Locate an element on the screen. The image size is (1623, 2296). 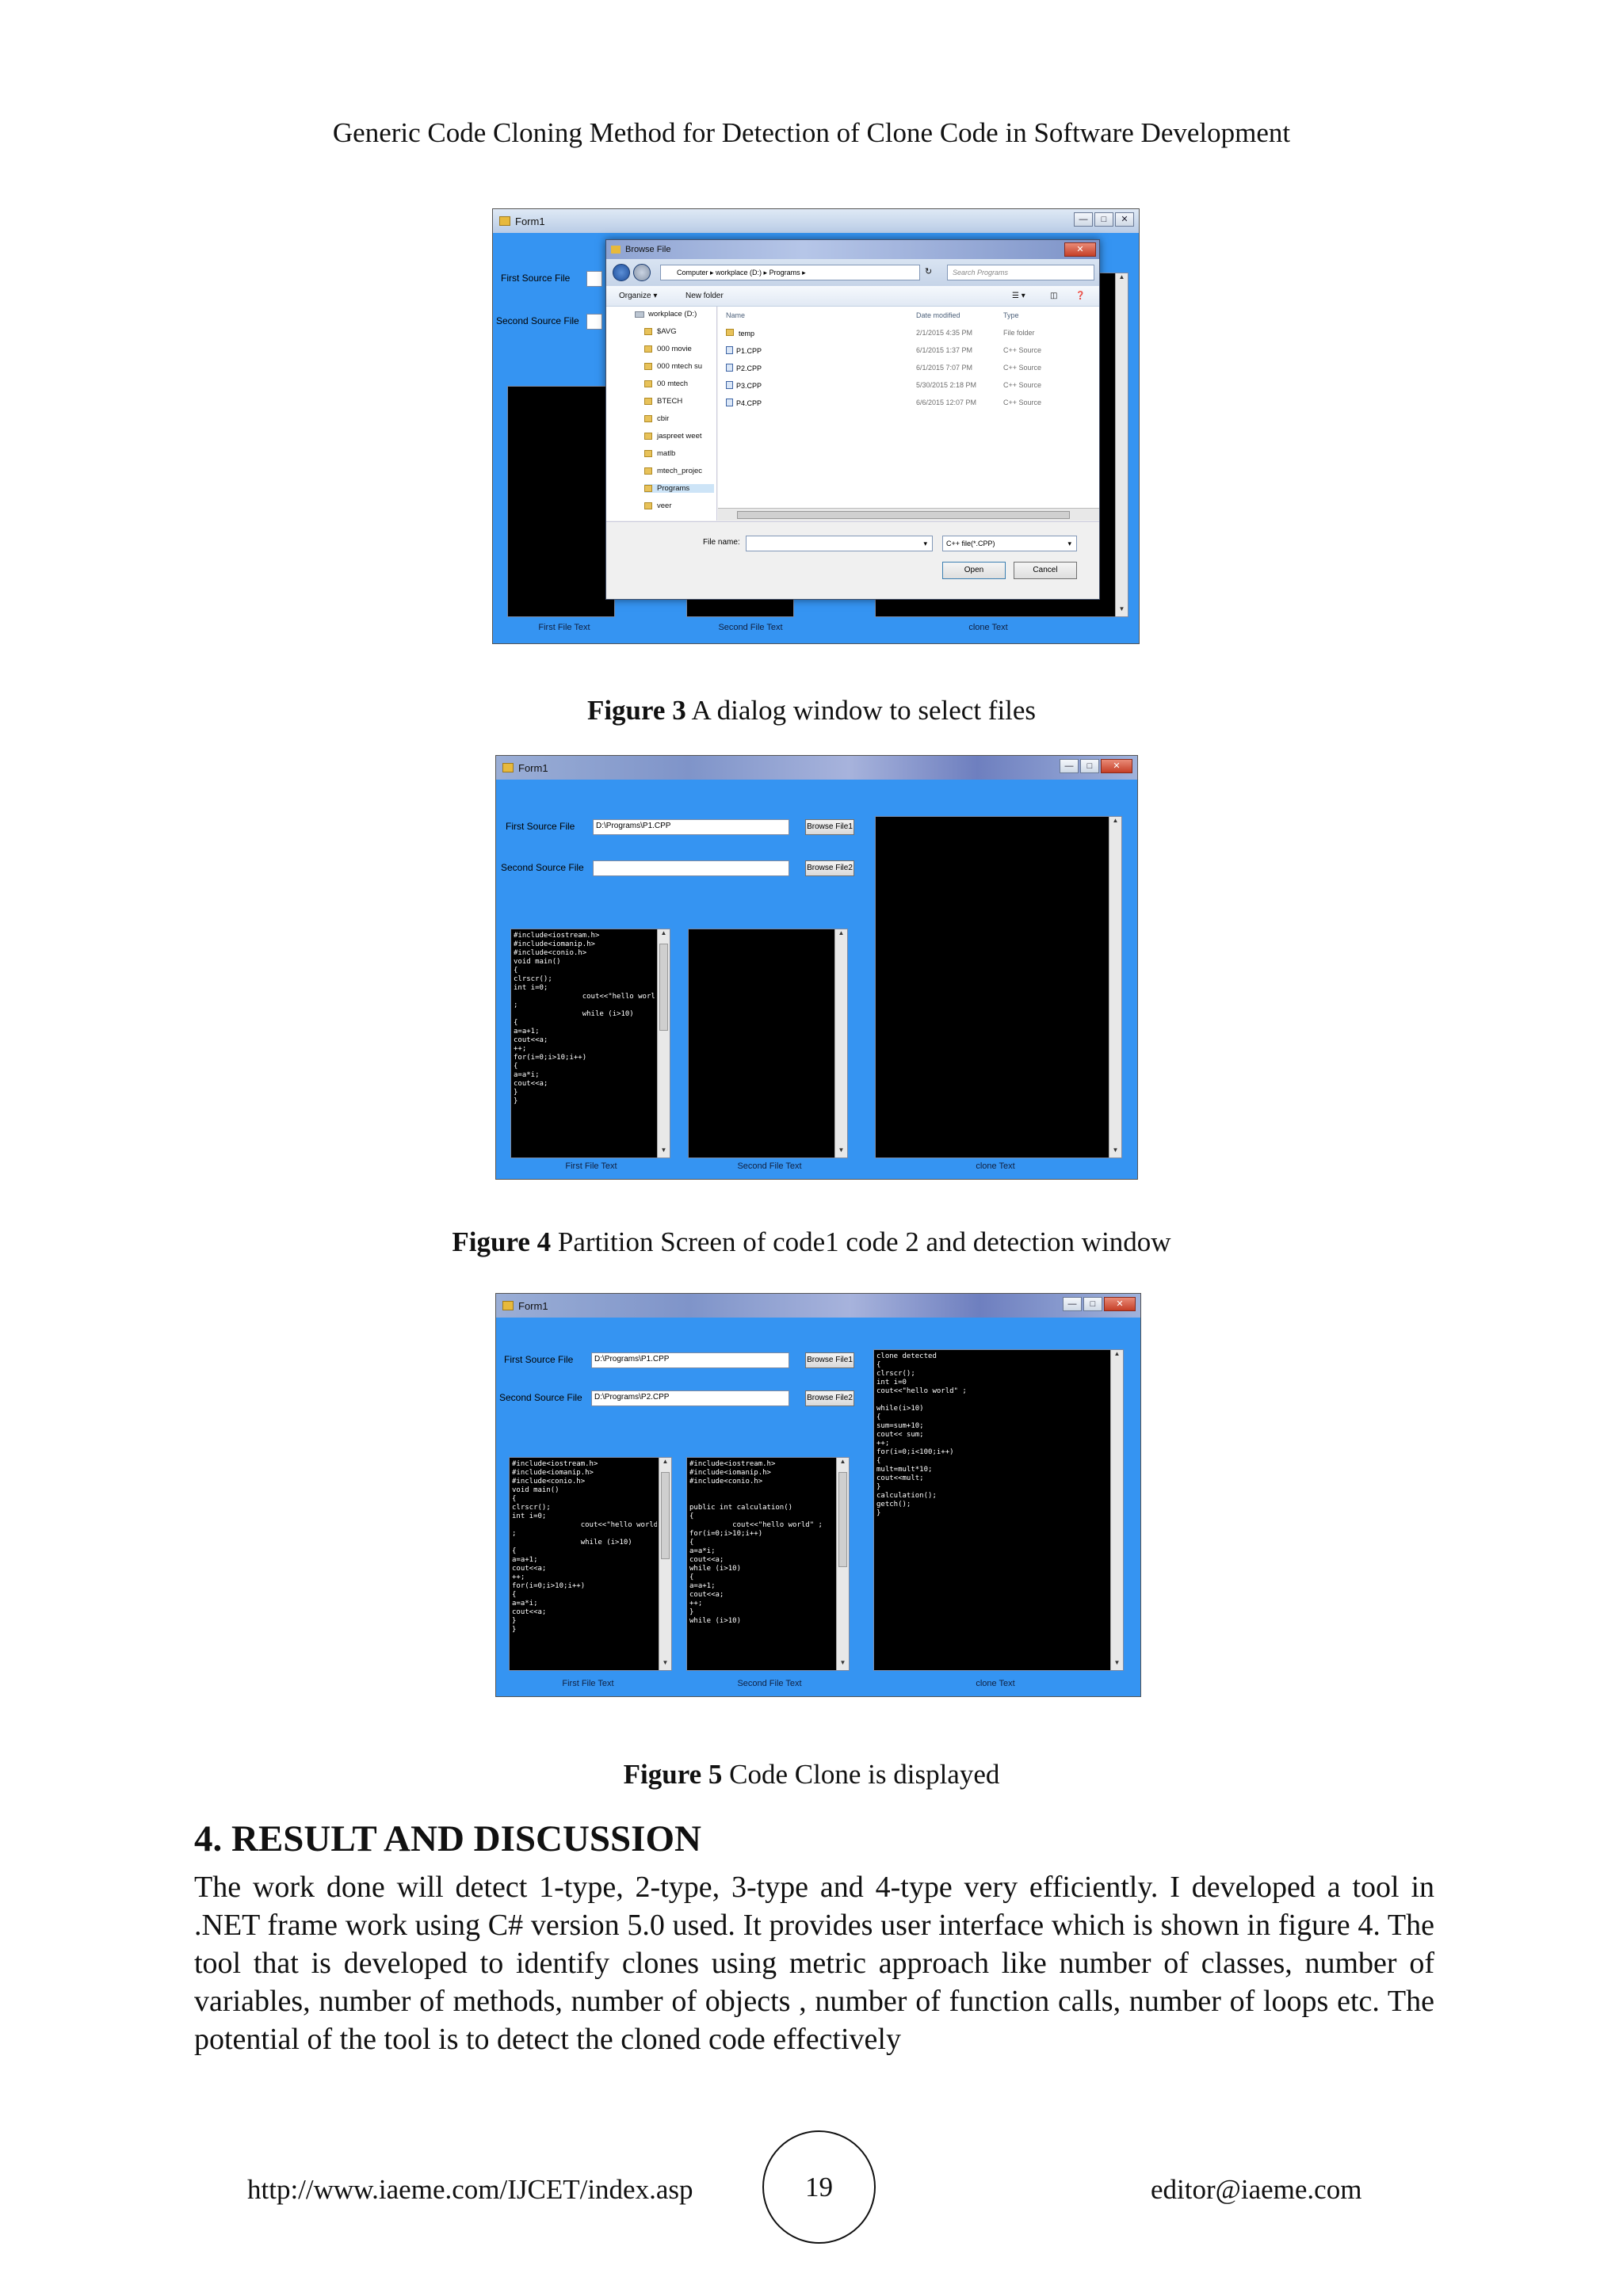
tree-item: veer is located at coordinates (658, 506).